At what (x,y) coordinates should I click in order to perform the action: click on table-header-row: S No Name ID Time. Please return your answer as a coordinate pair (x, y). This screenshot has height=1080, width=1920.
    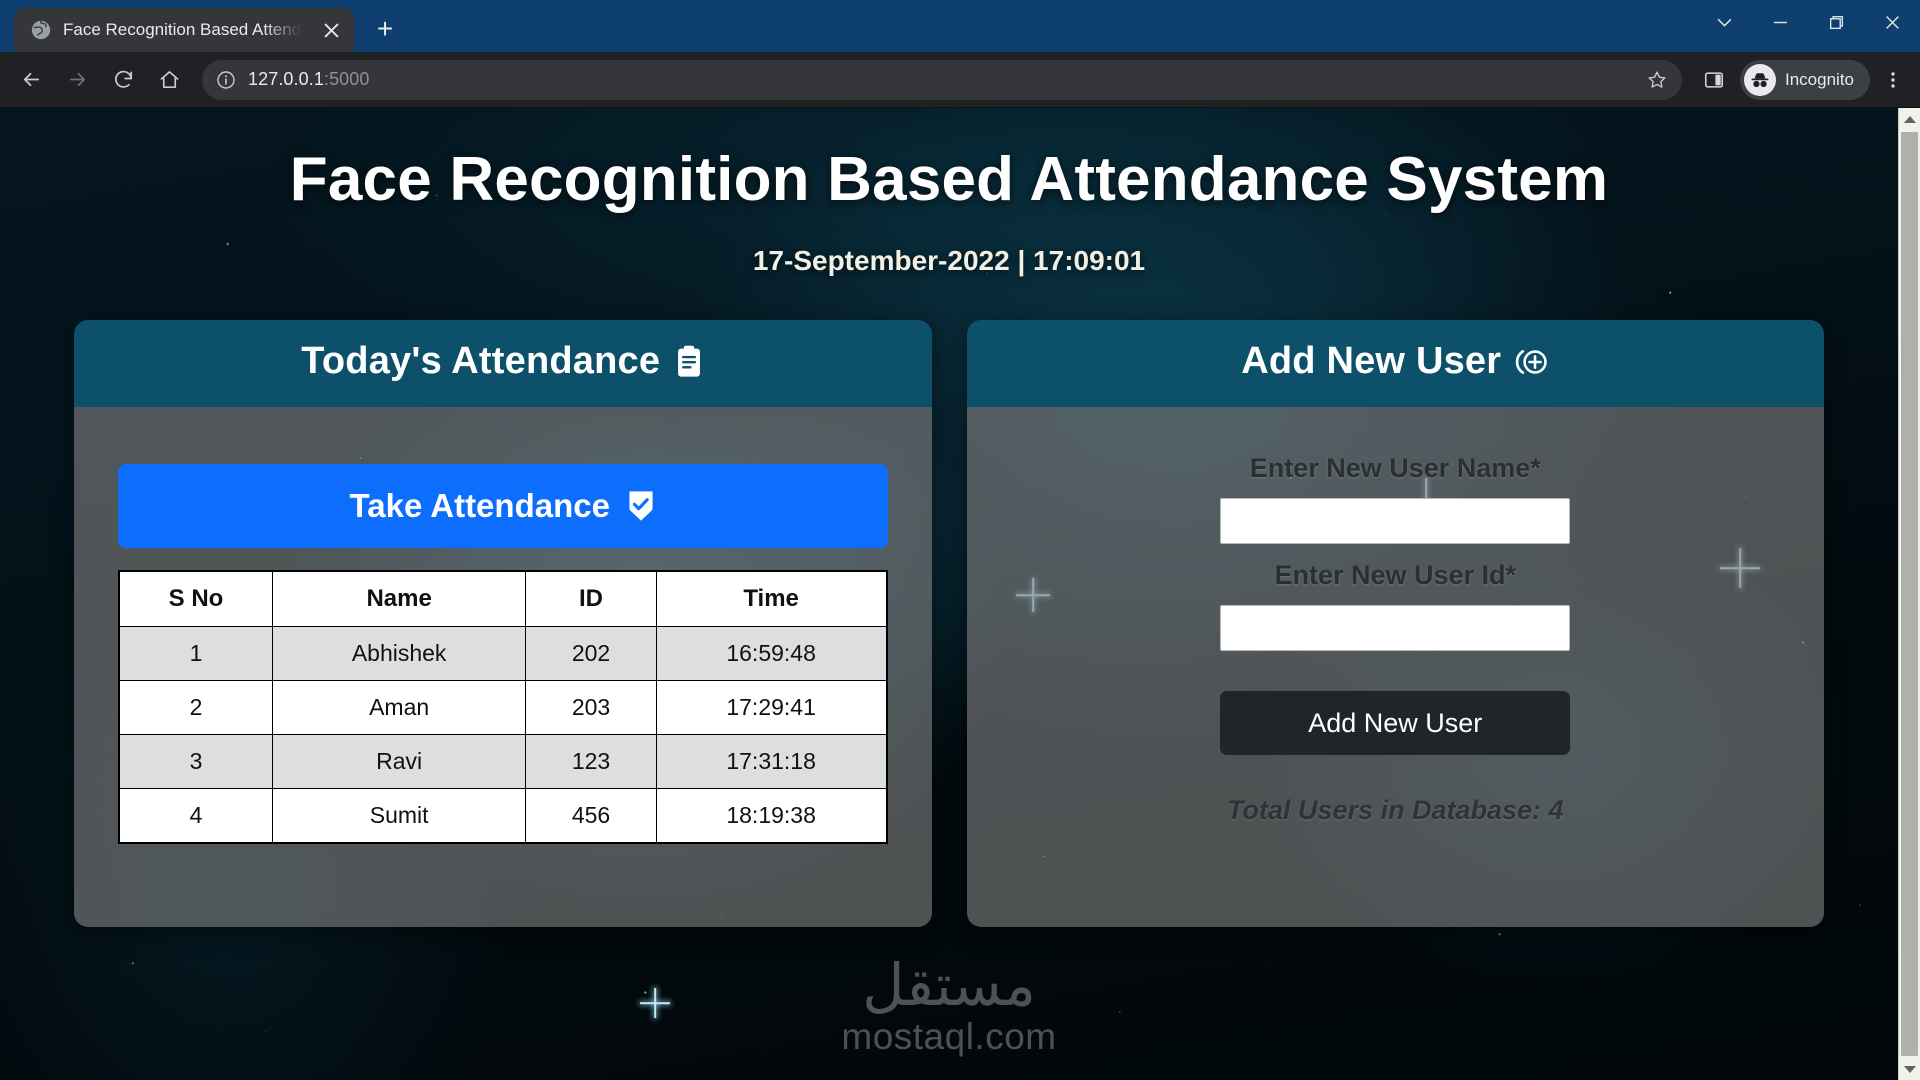
    Looking at the image, I should click on (503, 598).